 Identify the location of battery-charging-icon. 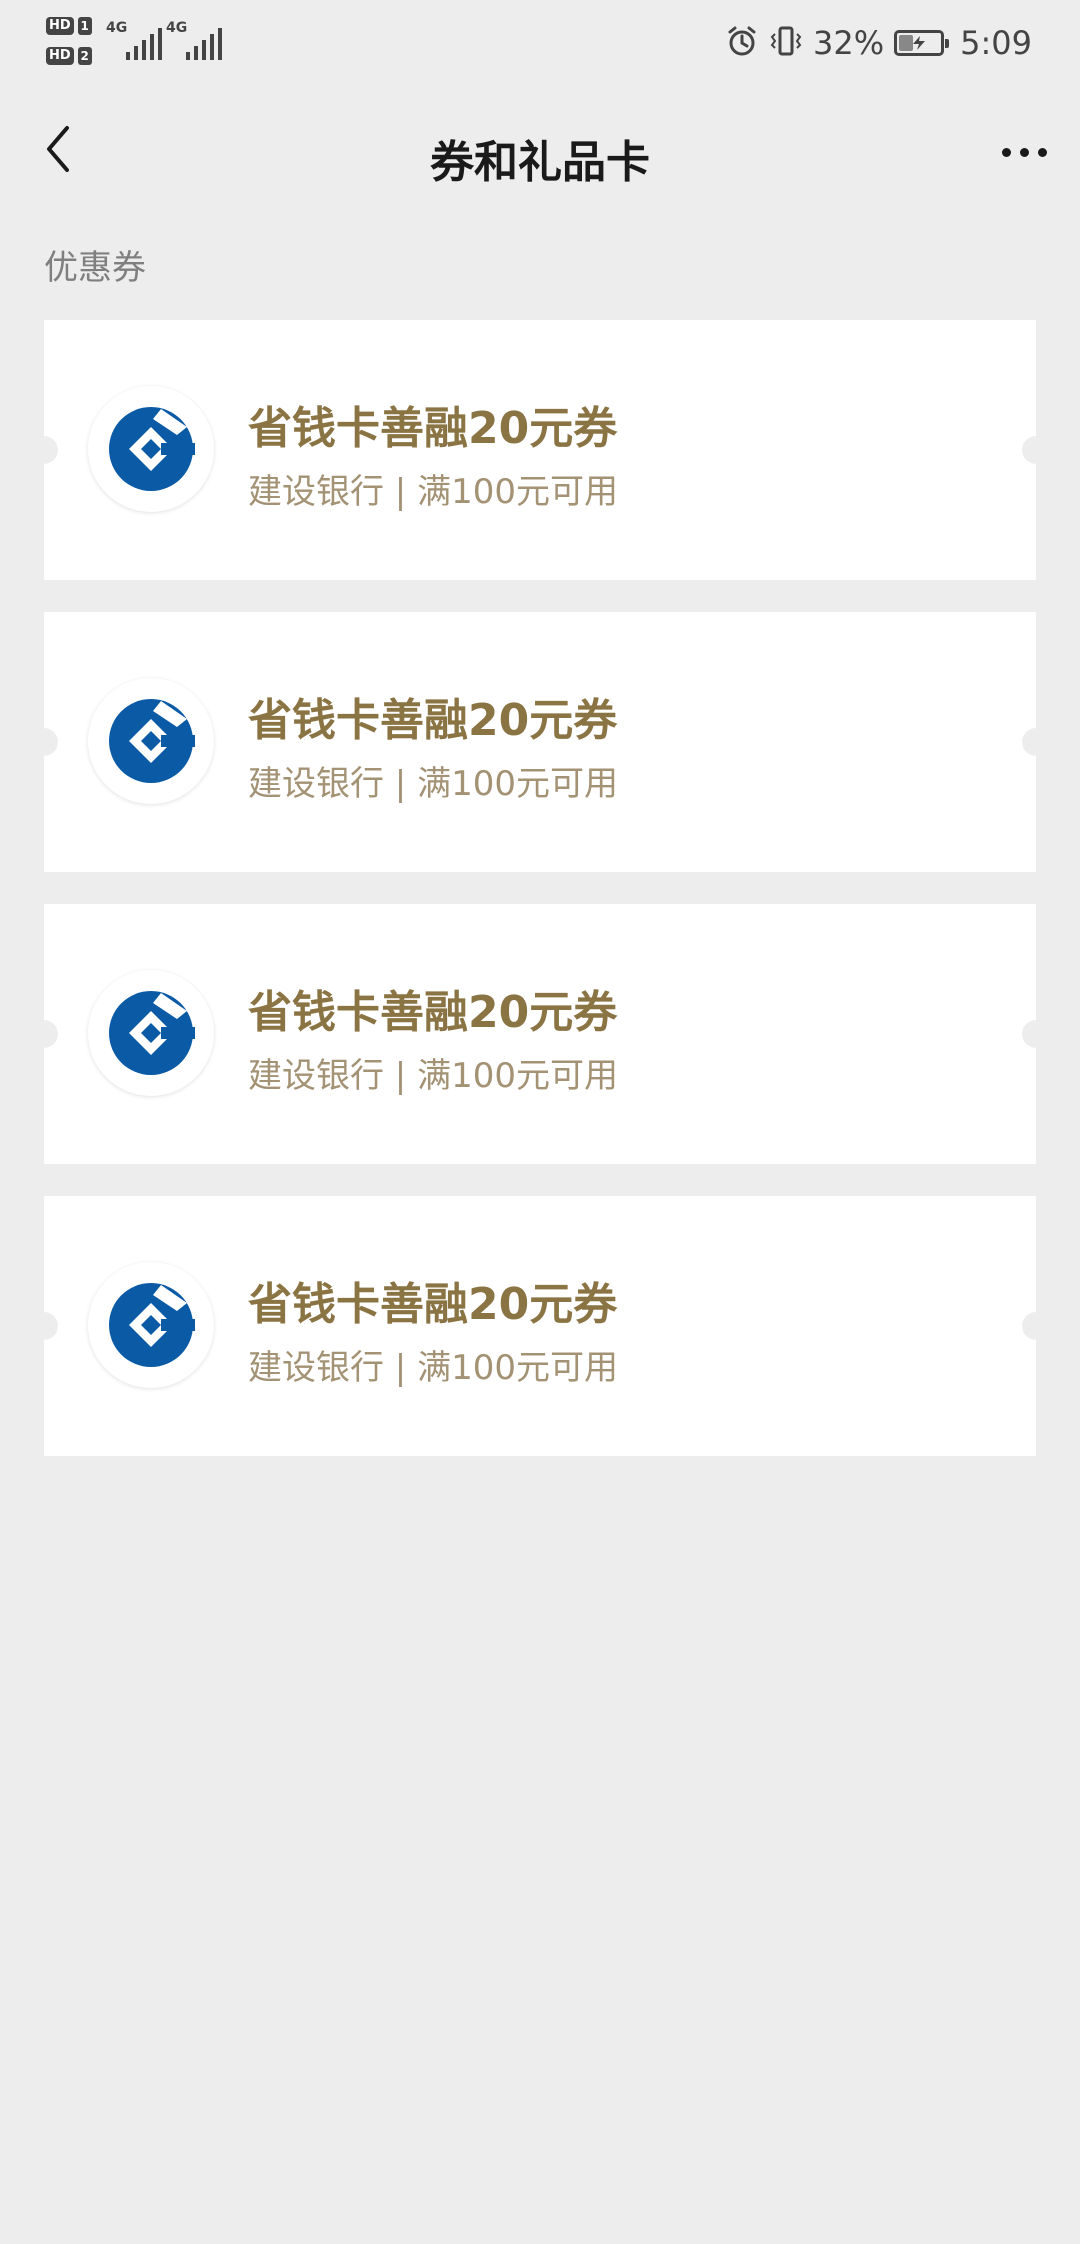
(922, 43).